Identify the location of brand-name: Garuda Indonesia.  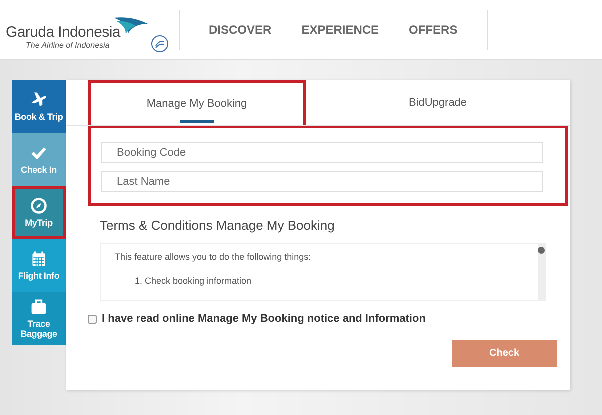
(63, 32).